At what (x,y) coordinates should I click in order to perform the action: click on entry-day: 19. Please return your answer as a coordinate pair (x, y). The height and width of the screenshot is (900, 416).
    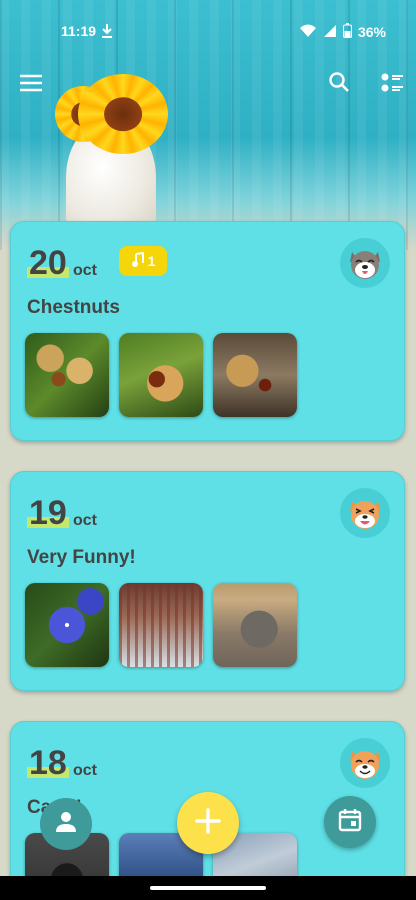
    Looking at the image, I should click on (48, 513).